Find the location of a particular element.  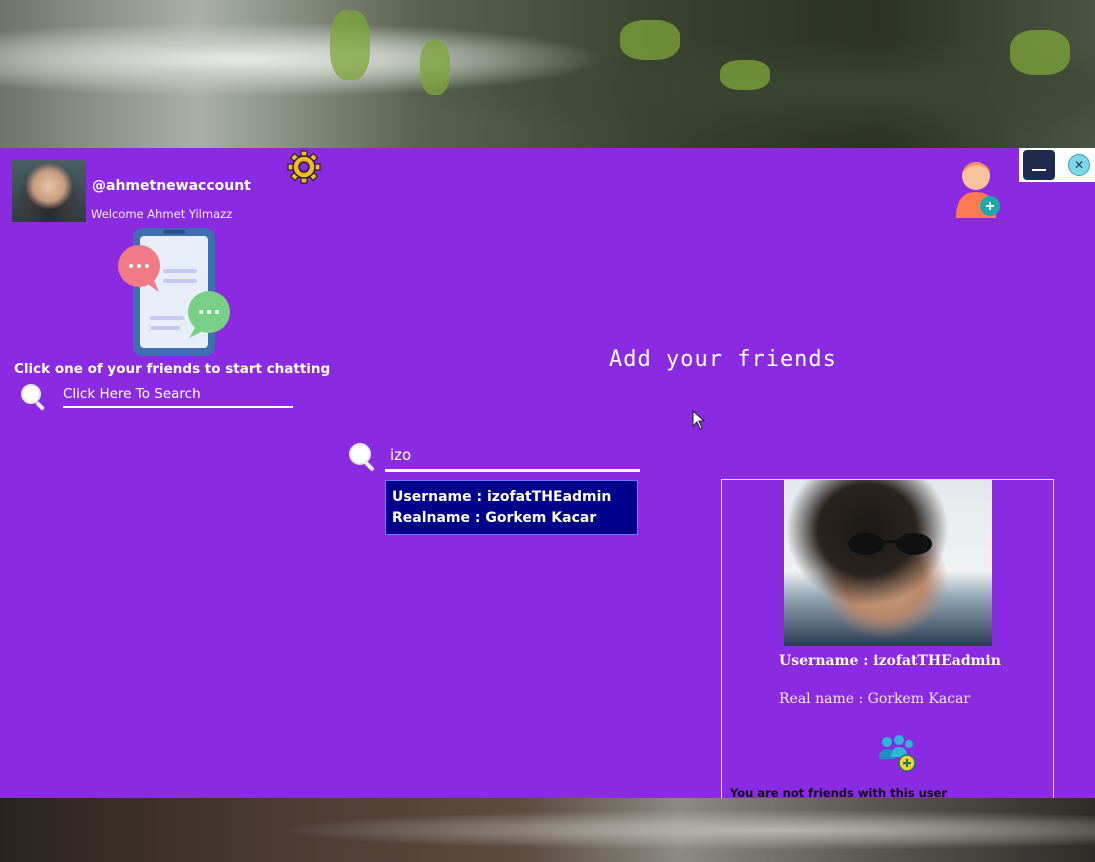

sunglasses-icon is located at coordinates (890, 544).